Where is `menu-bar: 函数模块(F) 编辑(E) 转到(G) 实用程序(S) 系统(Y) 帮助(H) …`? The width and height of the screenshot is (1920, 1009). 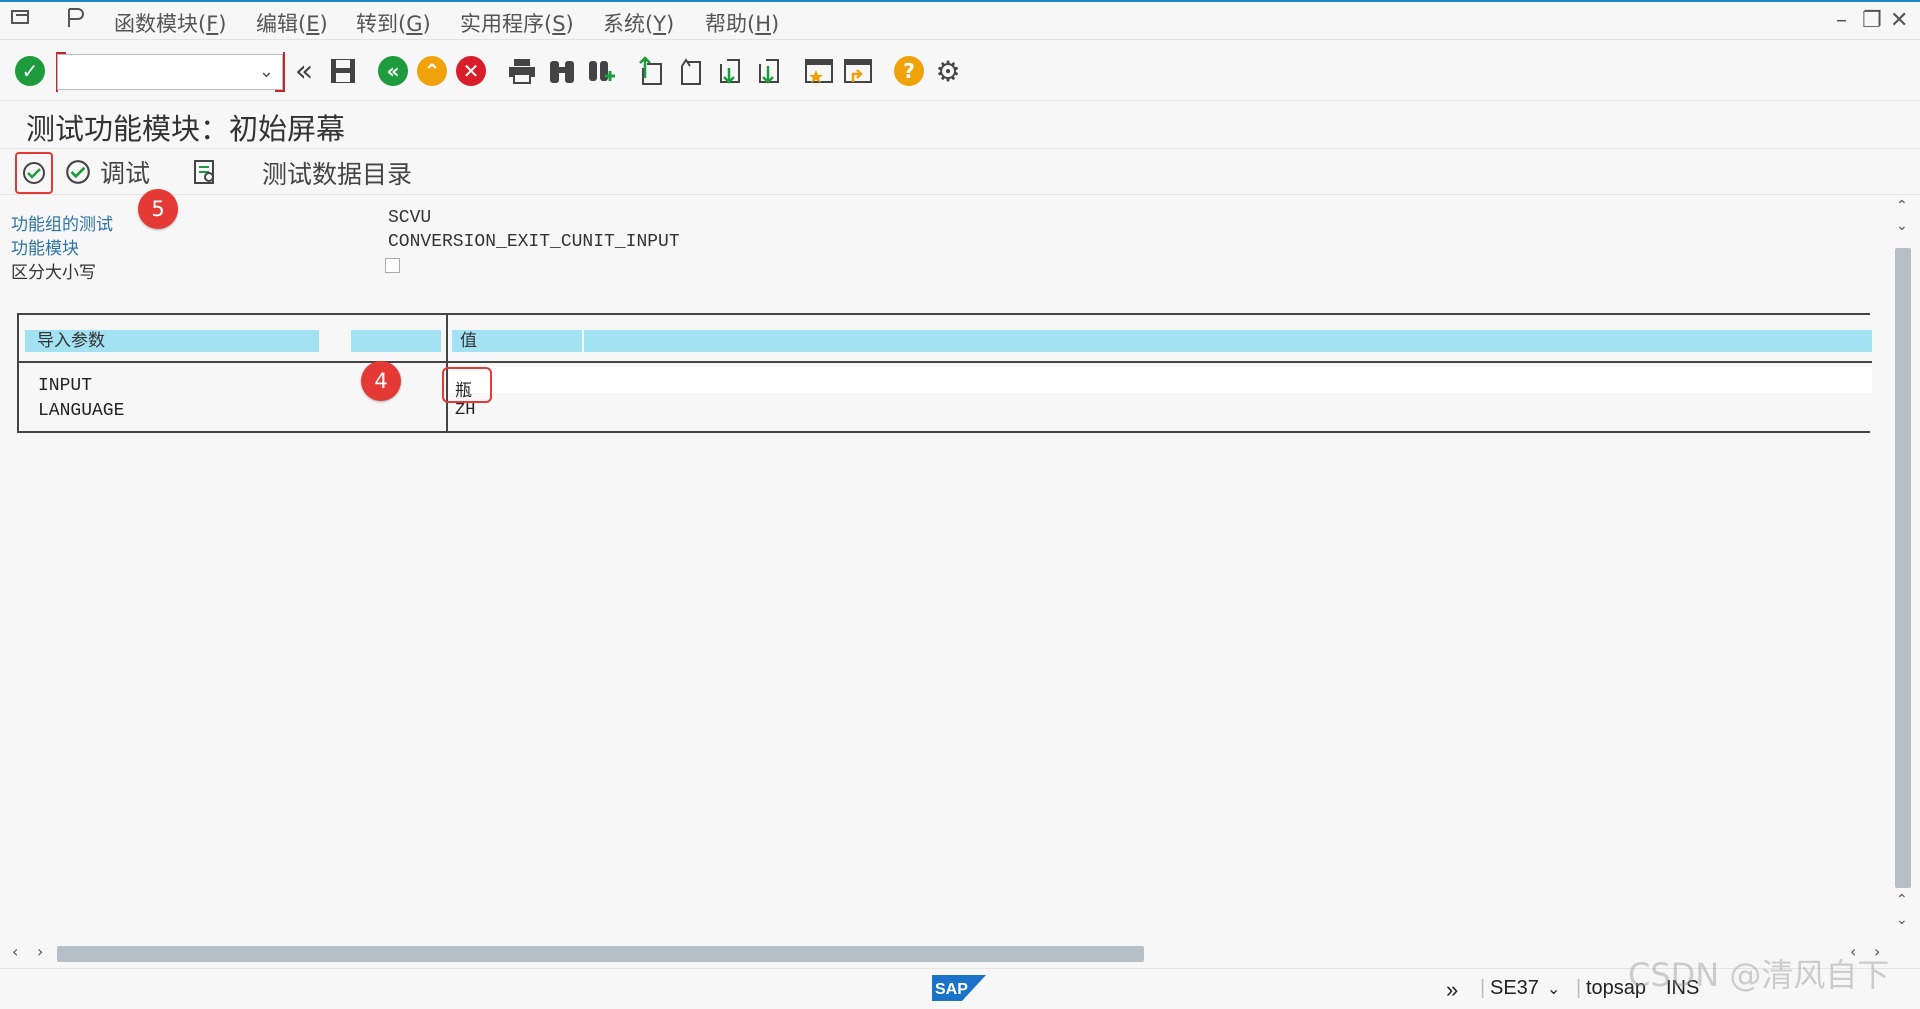 menu-bar: 函数模块(F) 编辑(E) 转到(G) 实用程序(S) 系统(Y) 帮助(H) … is located at coordinates (960, 20).